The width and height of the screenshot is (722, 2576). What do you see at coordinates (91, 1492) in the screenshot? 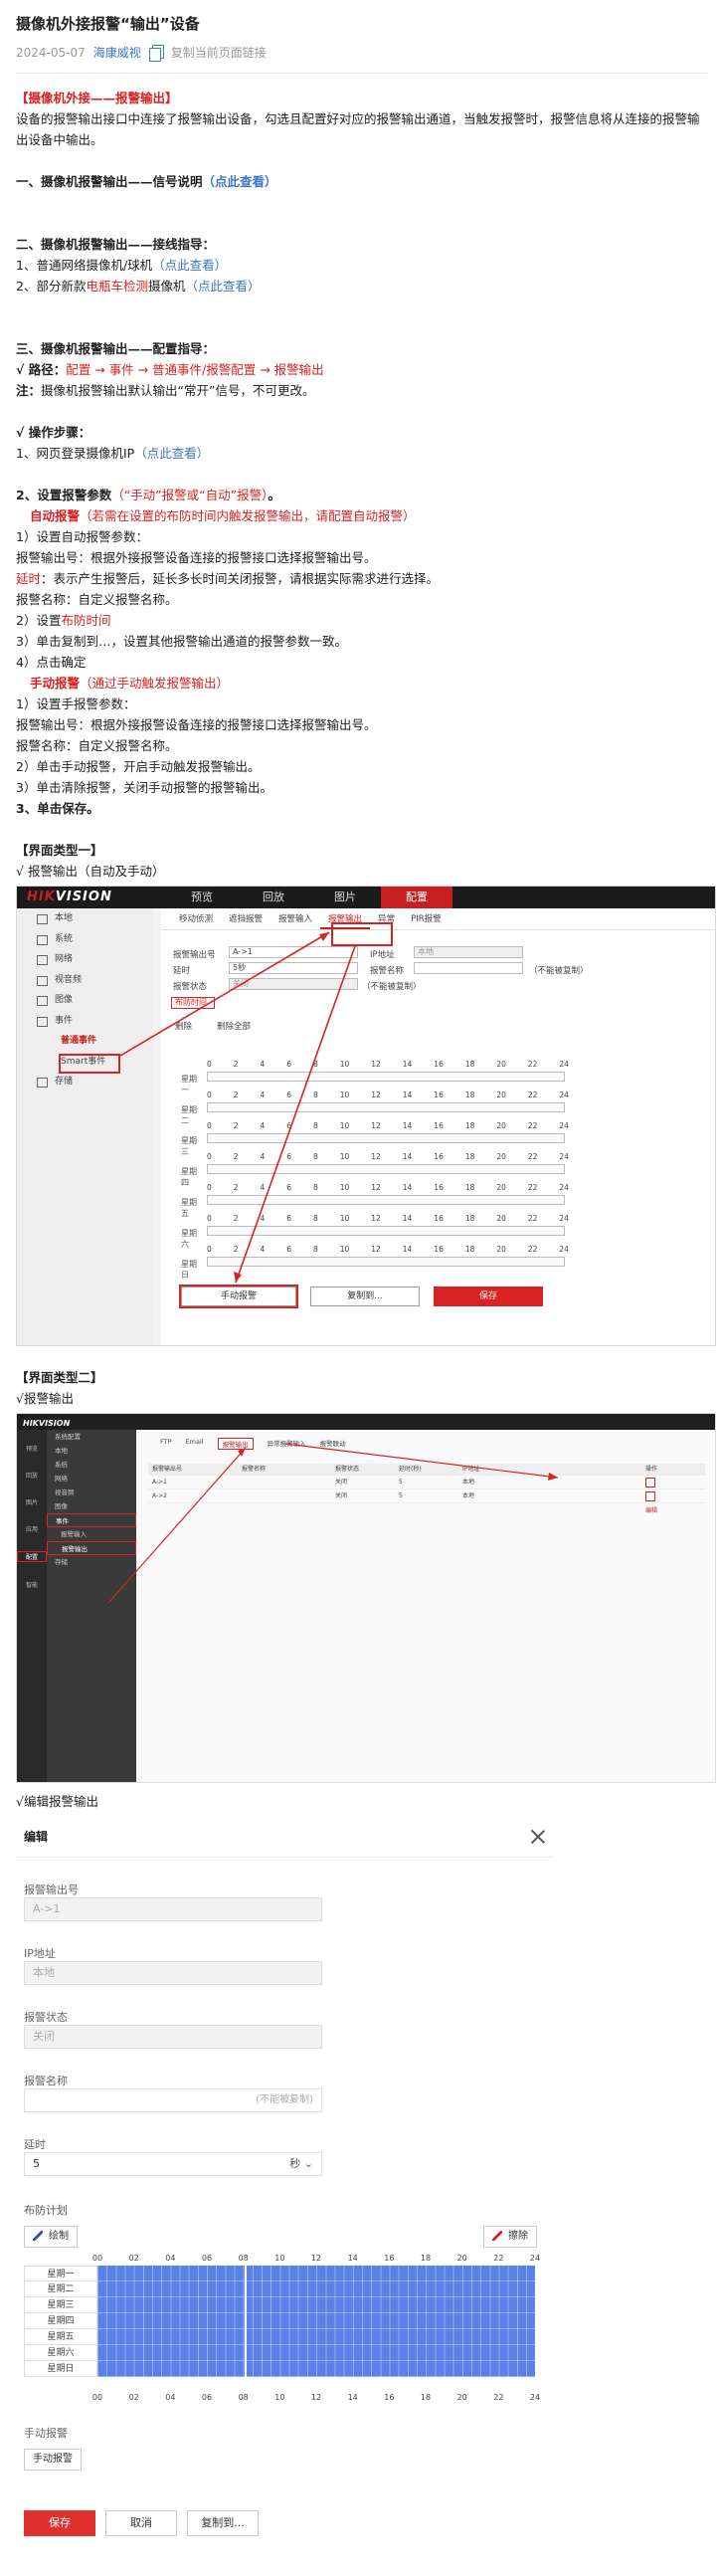
I see `ui2-menu-av: 视音频` at bounding box center [91, 1492].